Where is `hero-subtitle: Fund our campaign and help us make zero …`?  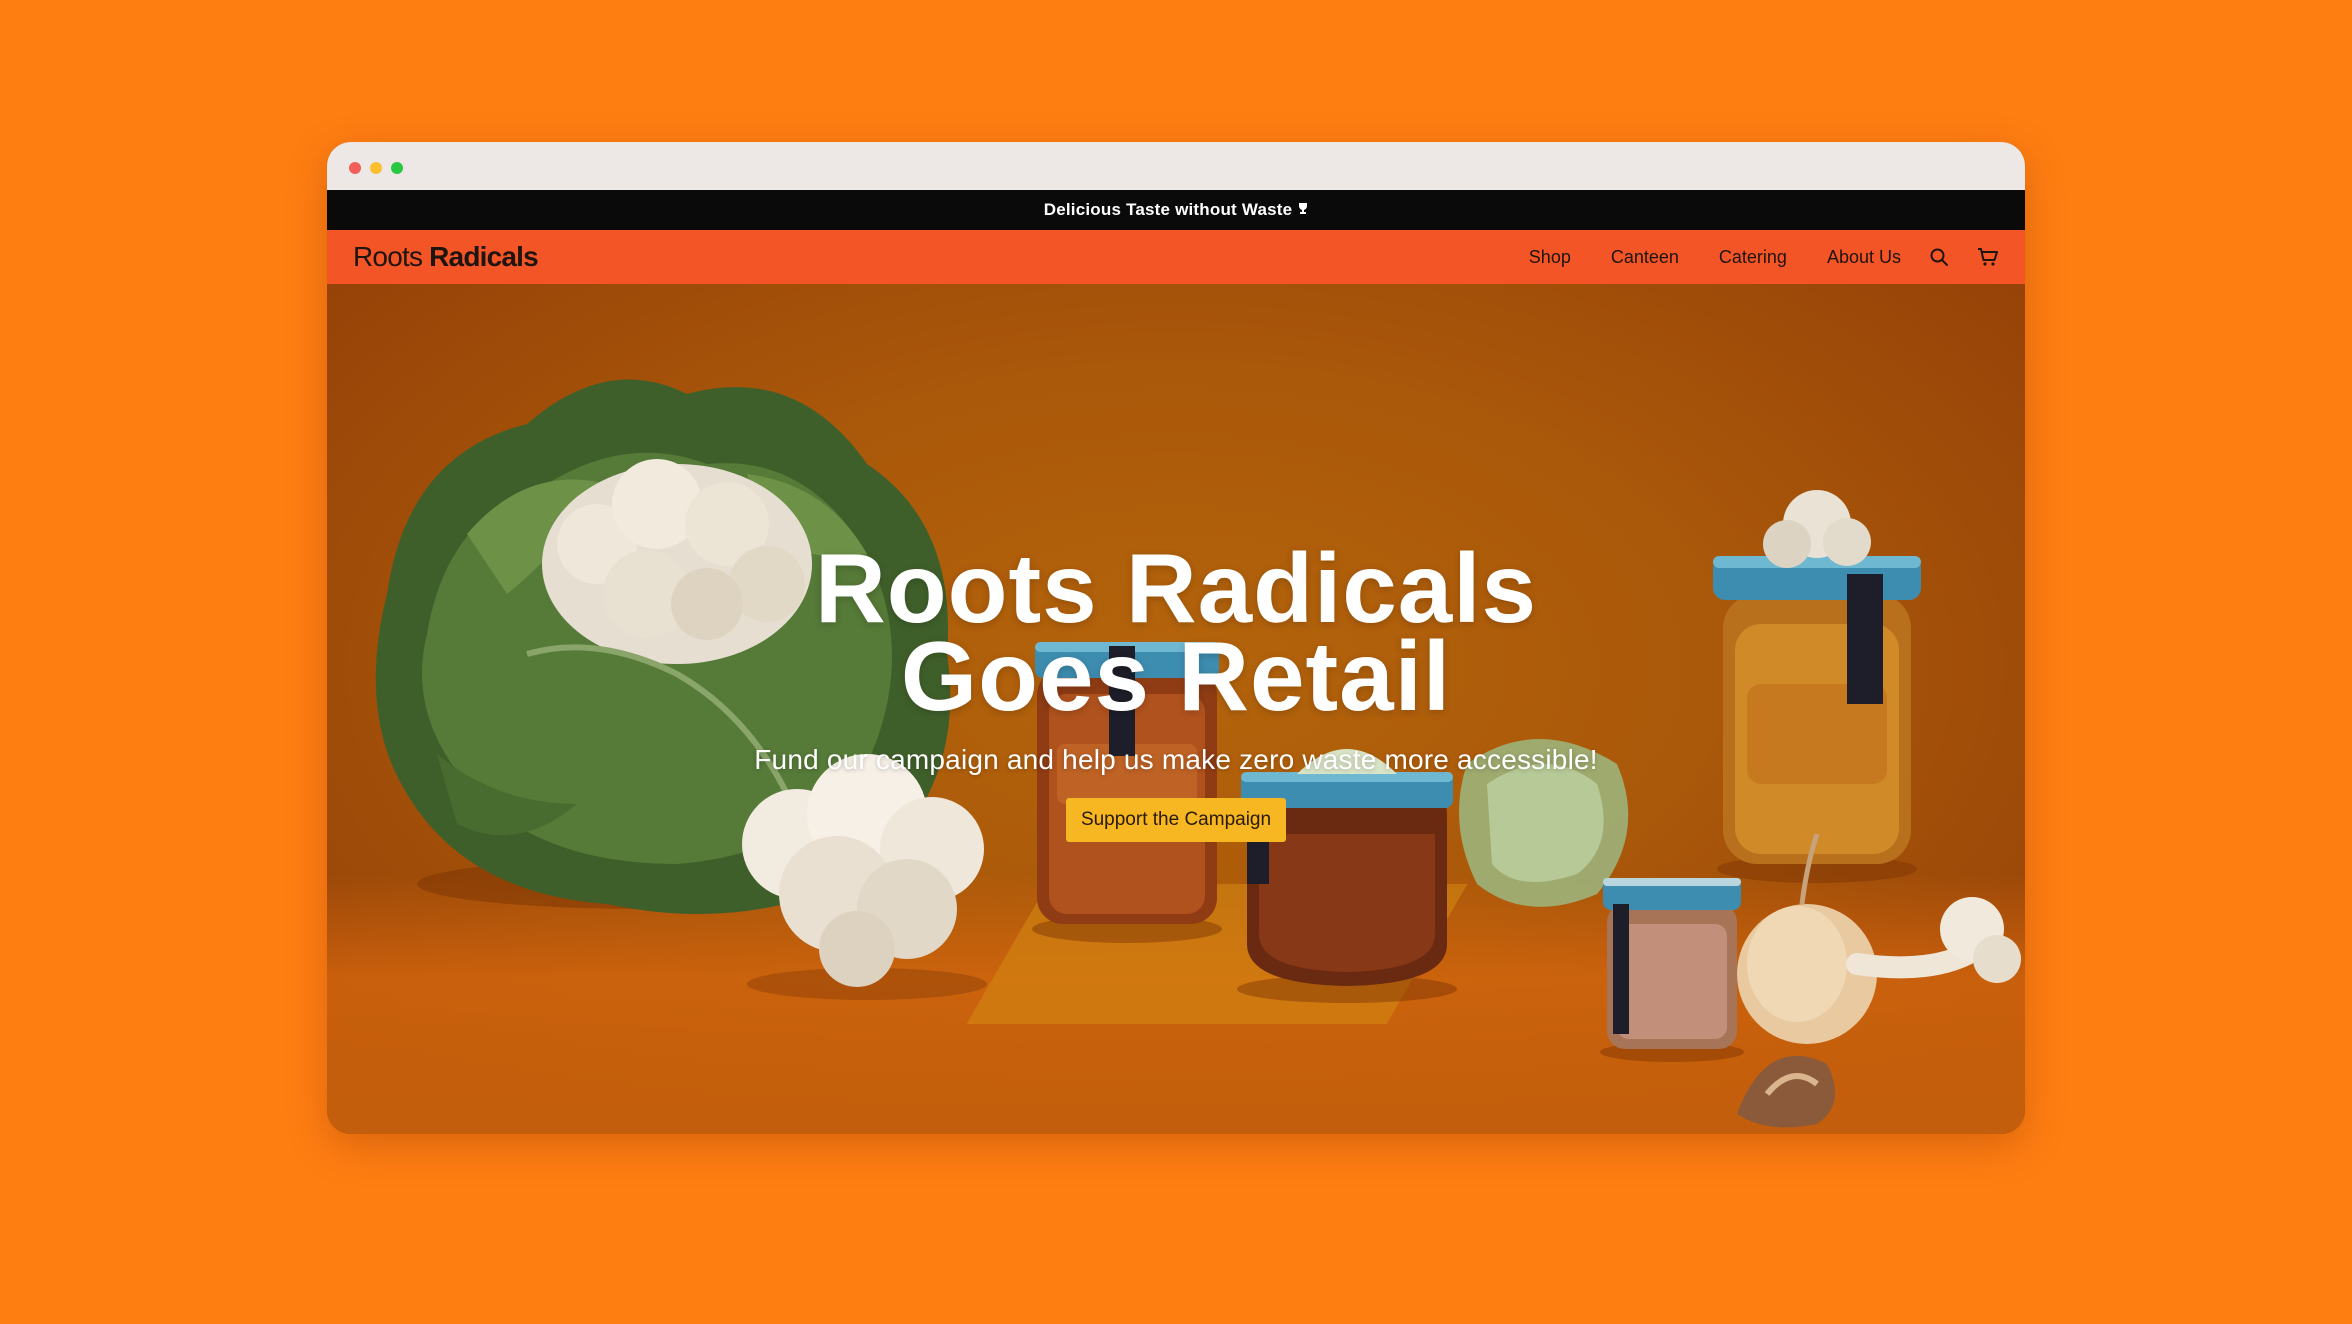 hero-subtitle: Fund our campaign and help us make zero … is located at coordinates (1176, 759).